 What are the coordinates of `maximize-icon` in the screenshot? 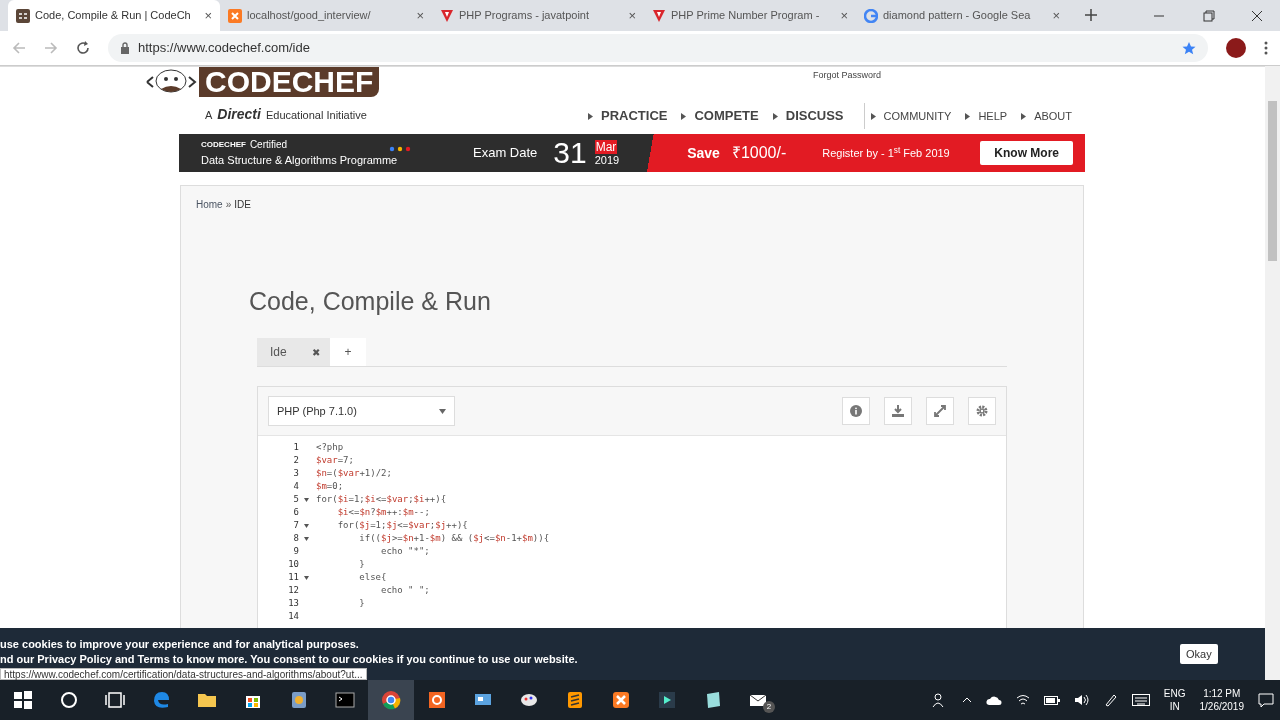 It's located at (1209, 15).